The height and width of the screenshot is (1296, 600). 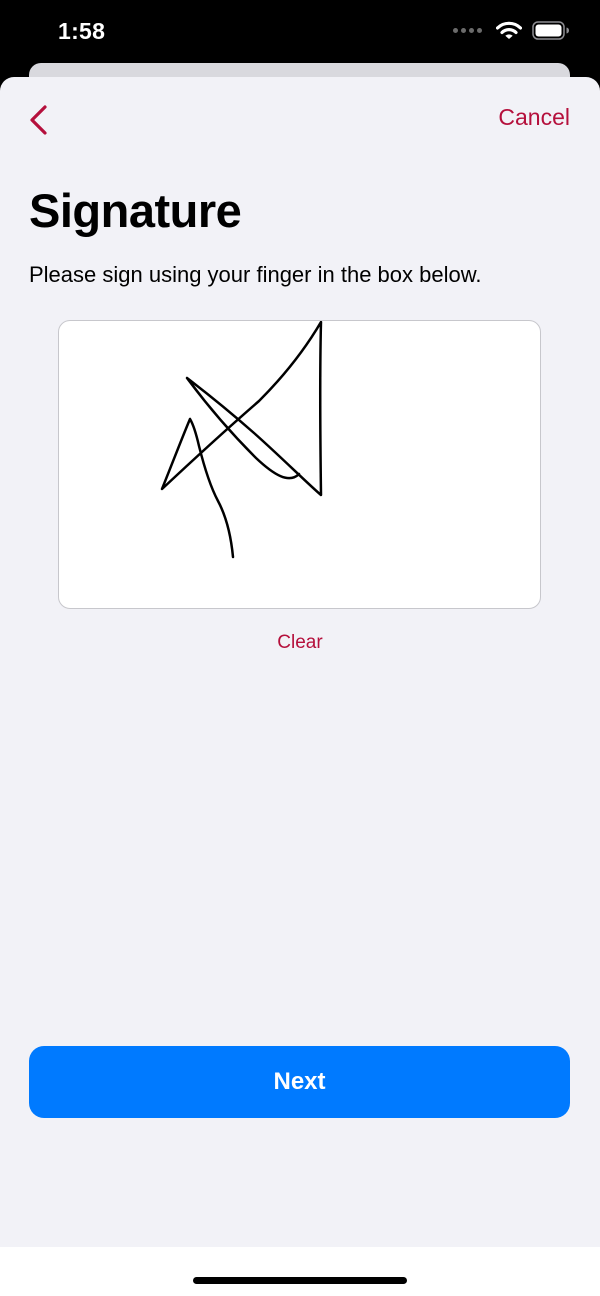 What do you see at coordinates (467, 30) in the screenshot?
I see `signal-dots-icon` at bounding box center [467, 30].